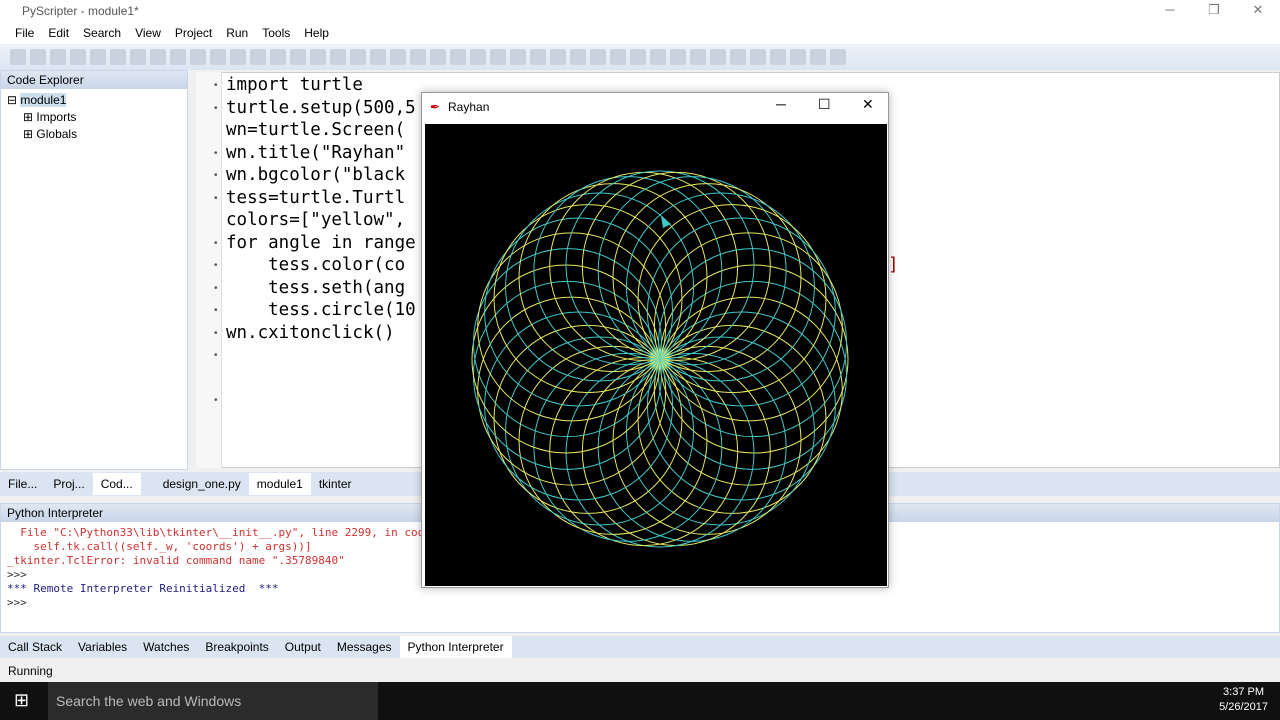  Describe the element at coordinates (276, 33) in the screenshot. I see `menu-tools: Tools` at that location.